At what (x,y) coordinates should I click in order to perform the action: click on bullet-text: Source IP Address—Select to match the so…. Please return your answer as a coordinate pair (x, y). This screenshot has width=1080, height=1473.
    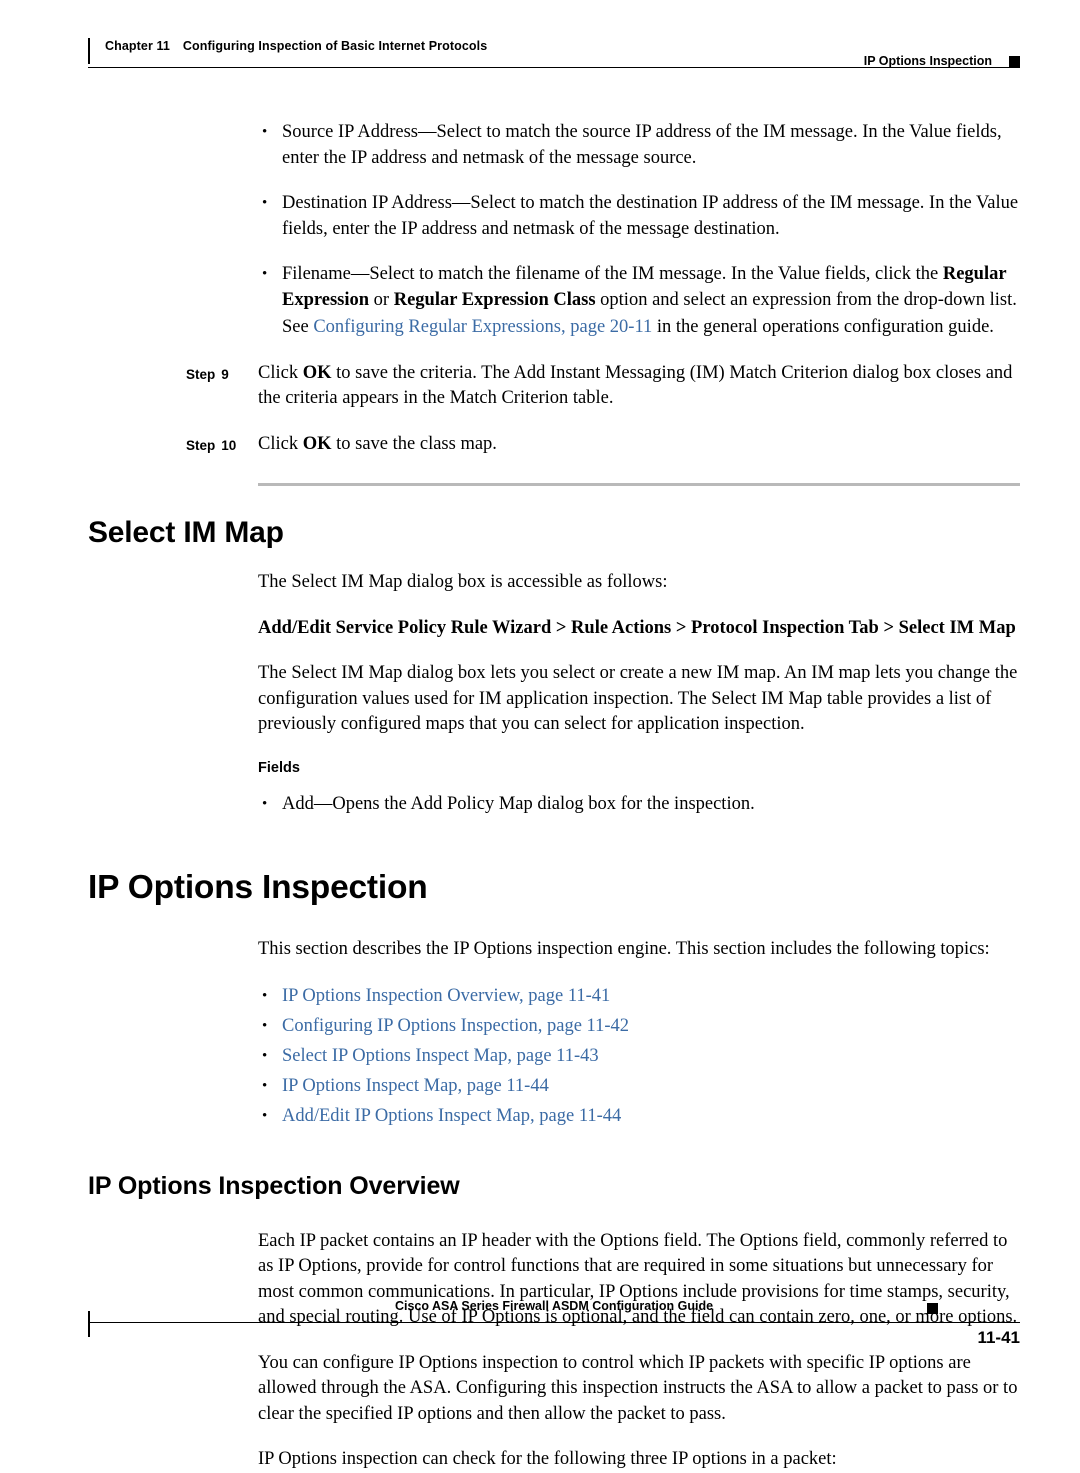
    Looking at the image, I should click on (642, 145).